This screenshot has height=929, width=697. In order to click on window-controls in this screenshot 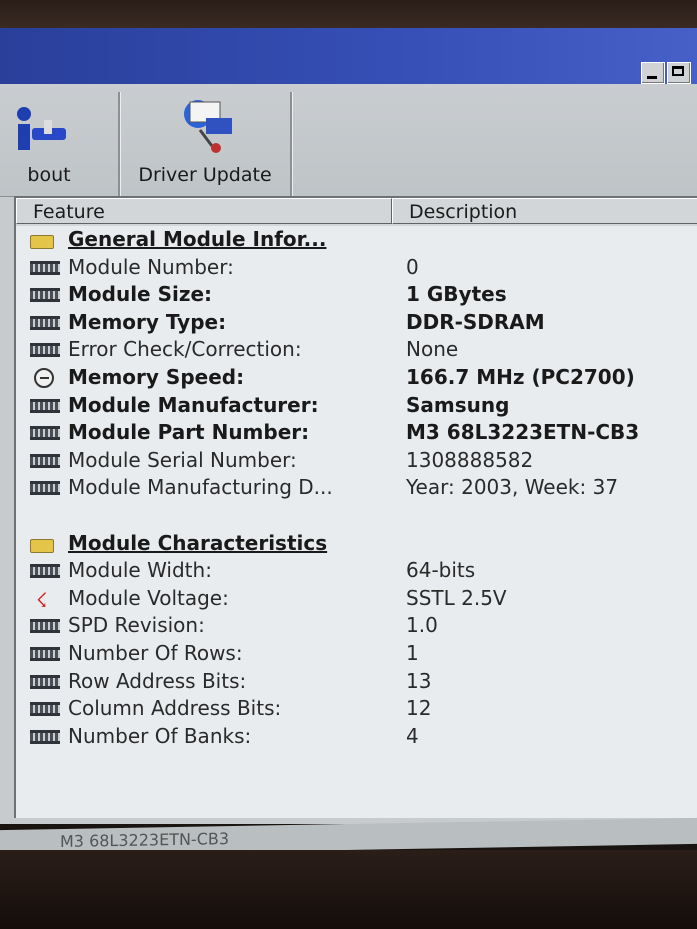, I will do `click(666, 73)`.